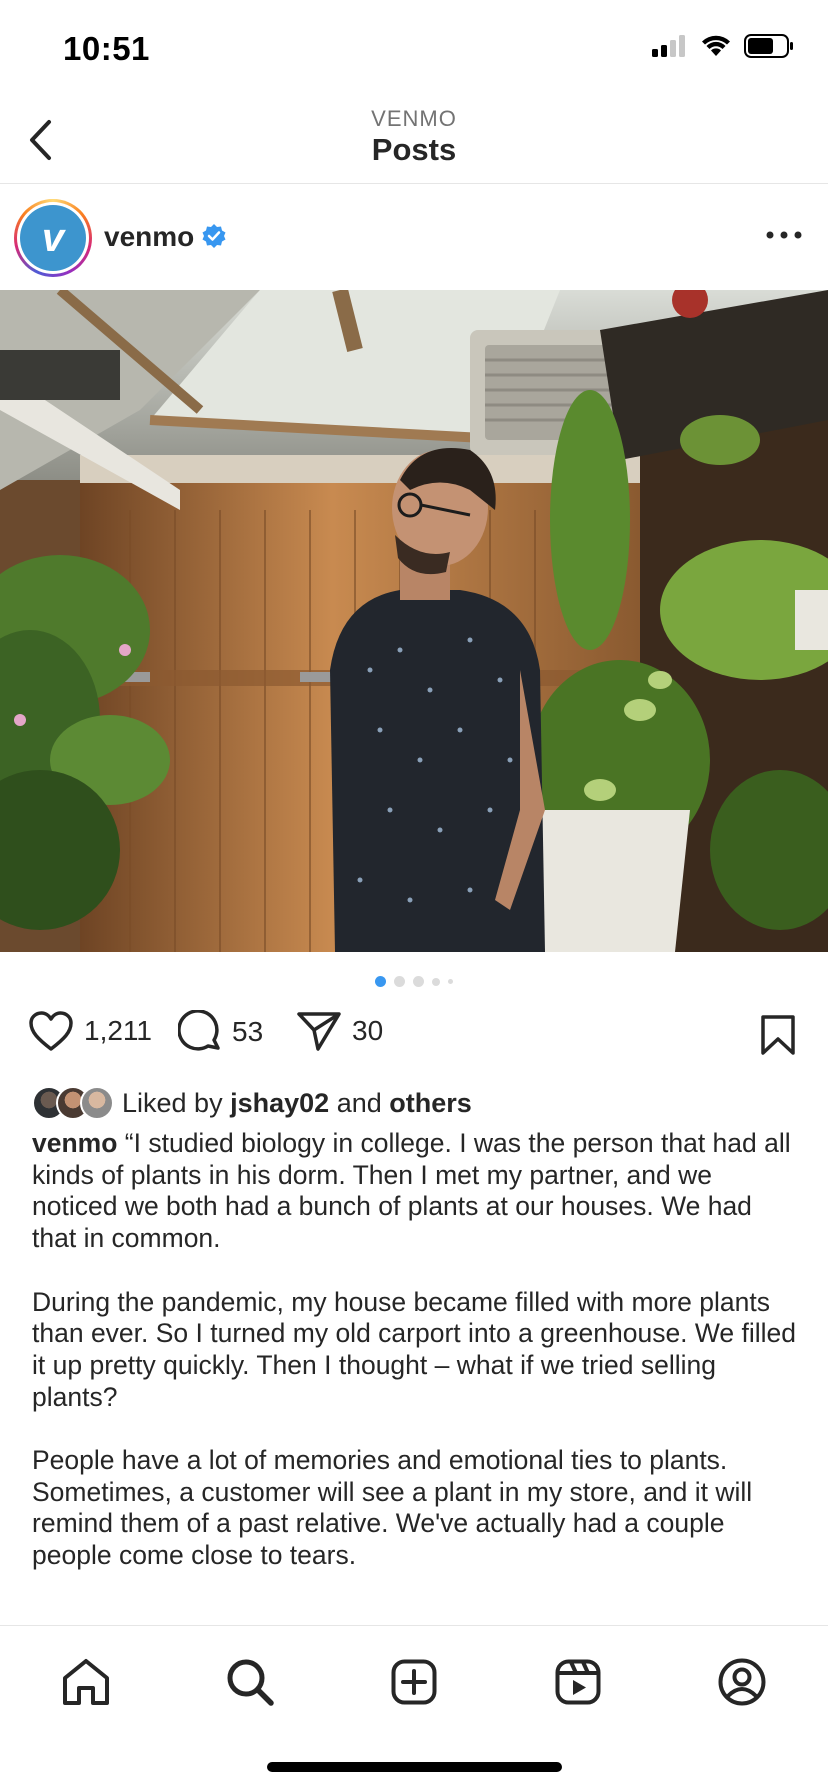 The image size is (828, 1792). Describe the element at coordinates (149, 237) in the screenshot. I see `post-username: venmo` at that location.